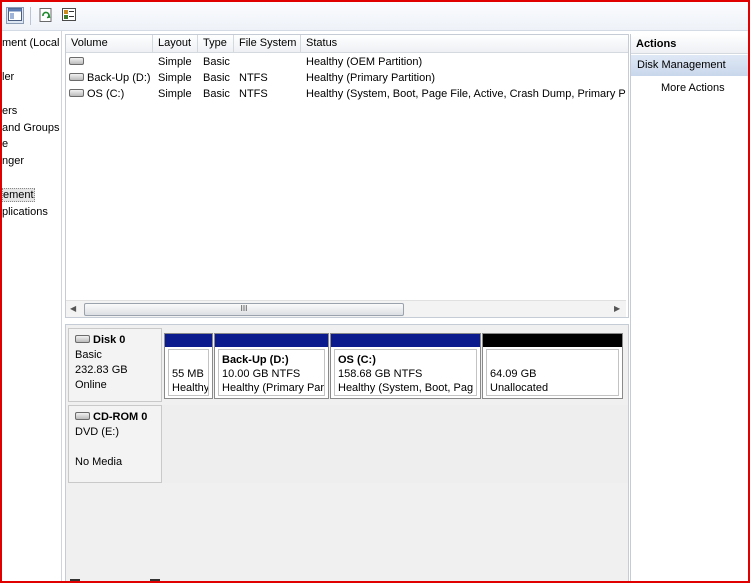 Image resolution: width=750 pixels, height=583 pixels. I want to click on console-tree-icon, so click(15, 14).